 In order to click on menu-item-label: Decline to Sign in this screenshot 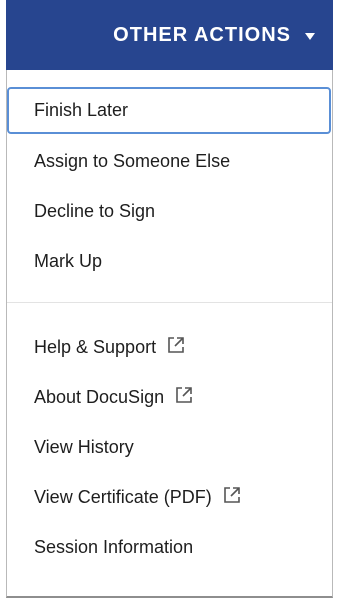, I will do `click(95, 210)`.